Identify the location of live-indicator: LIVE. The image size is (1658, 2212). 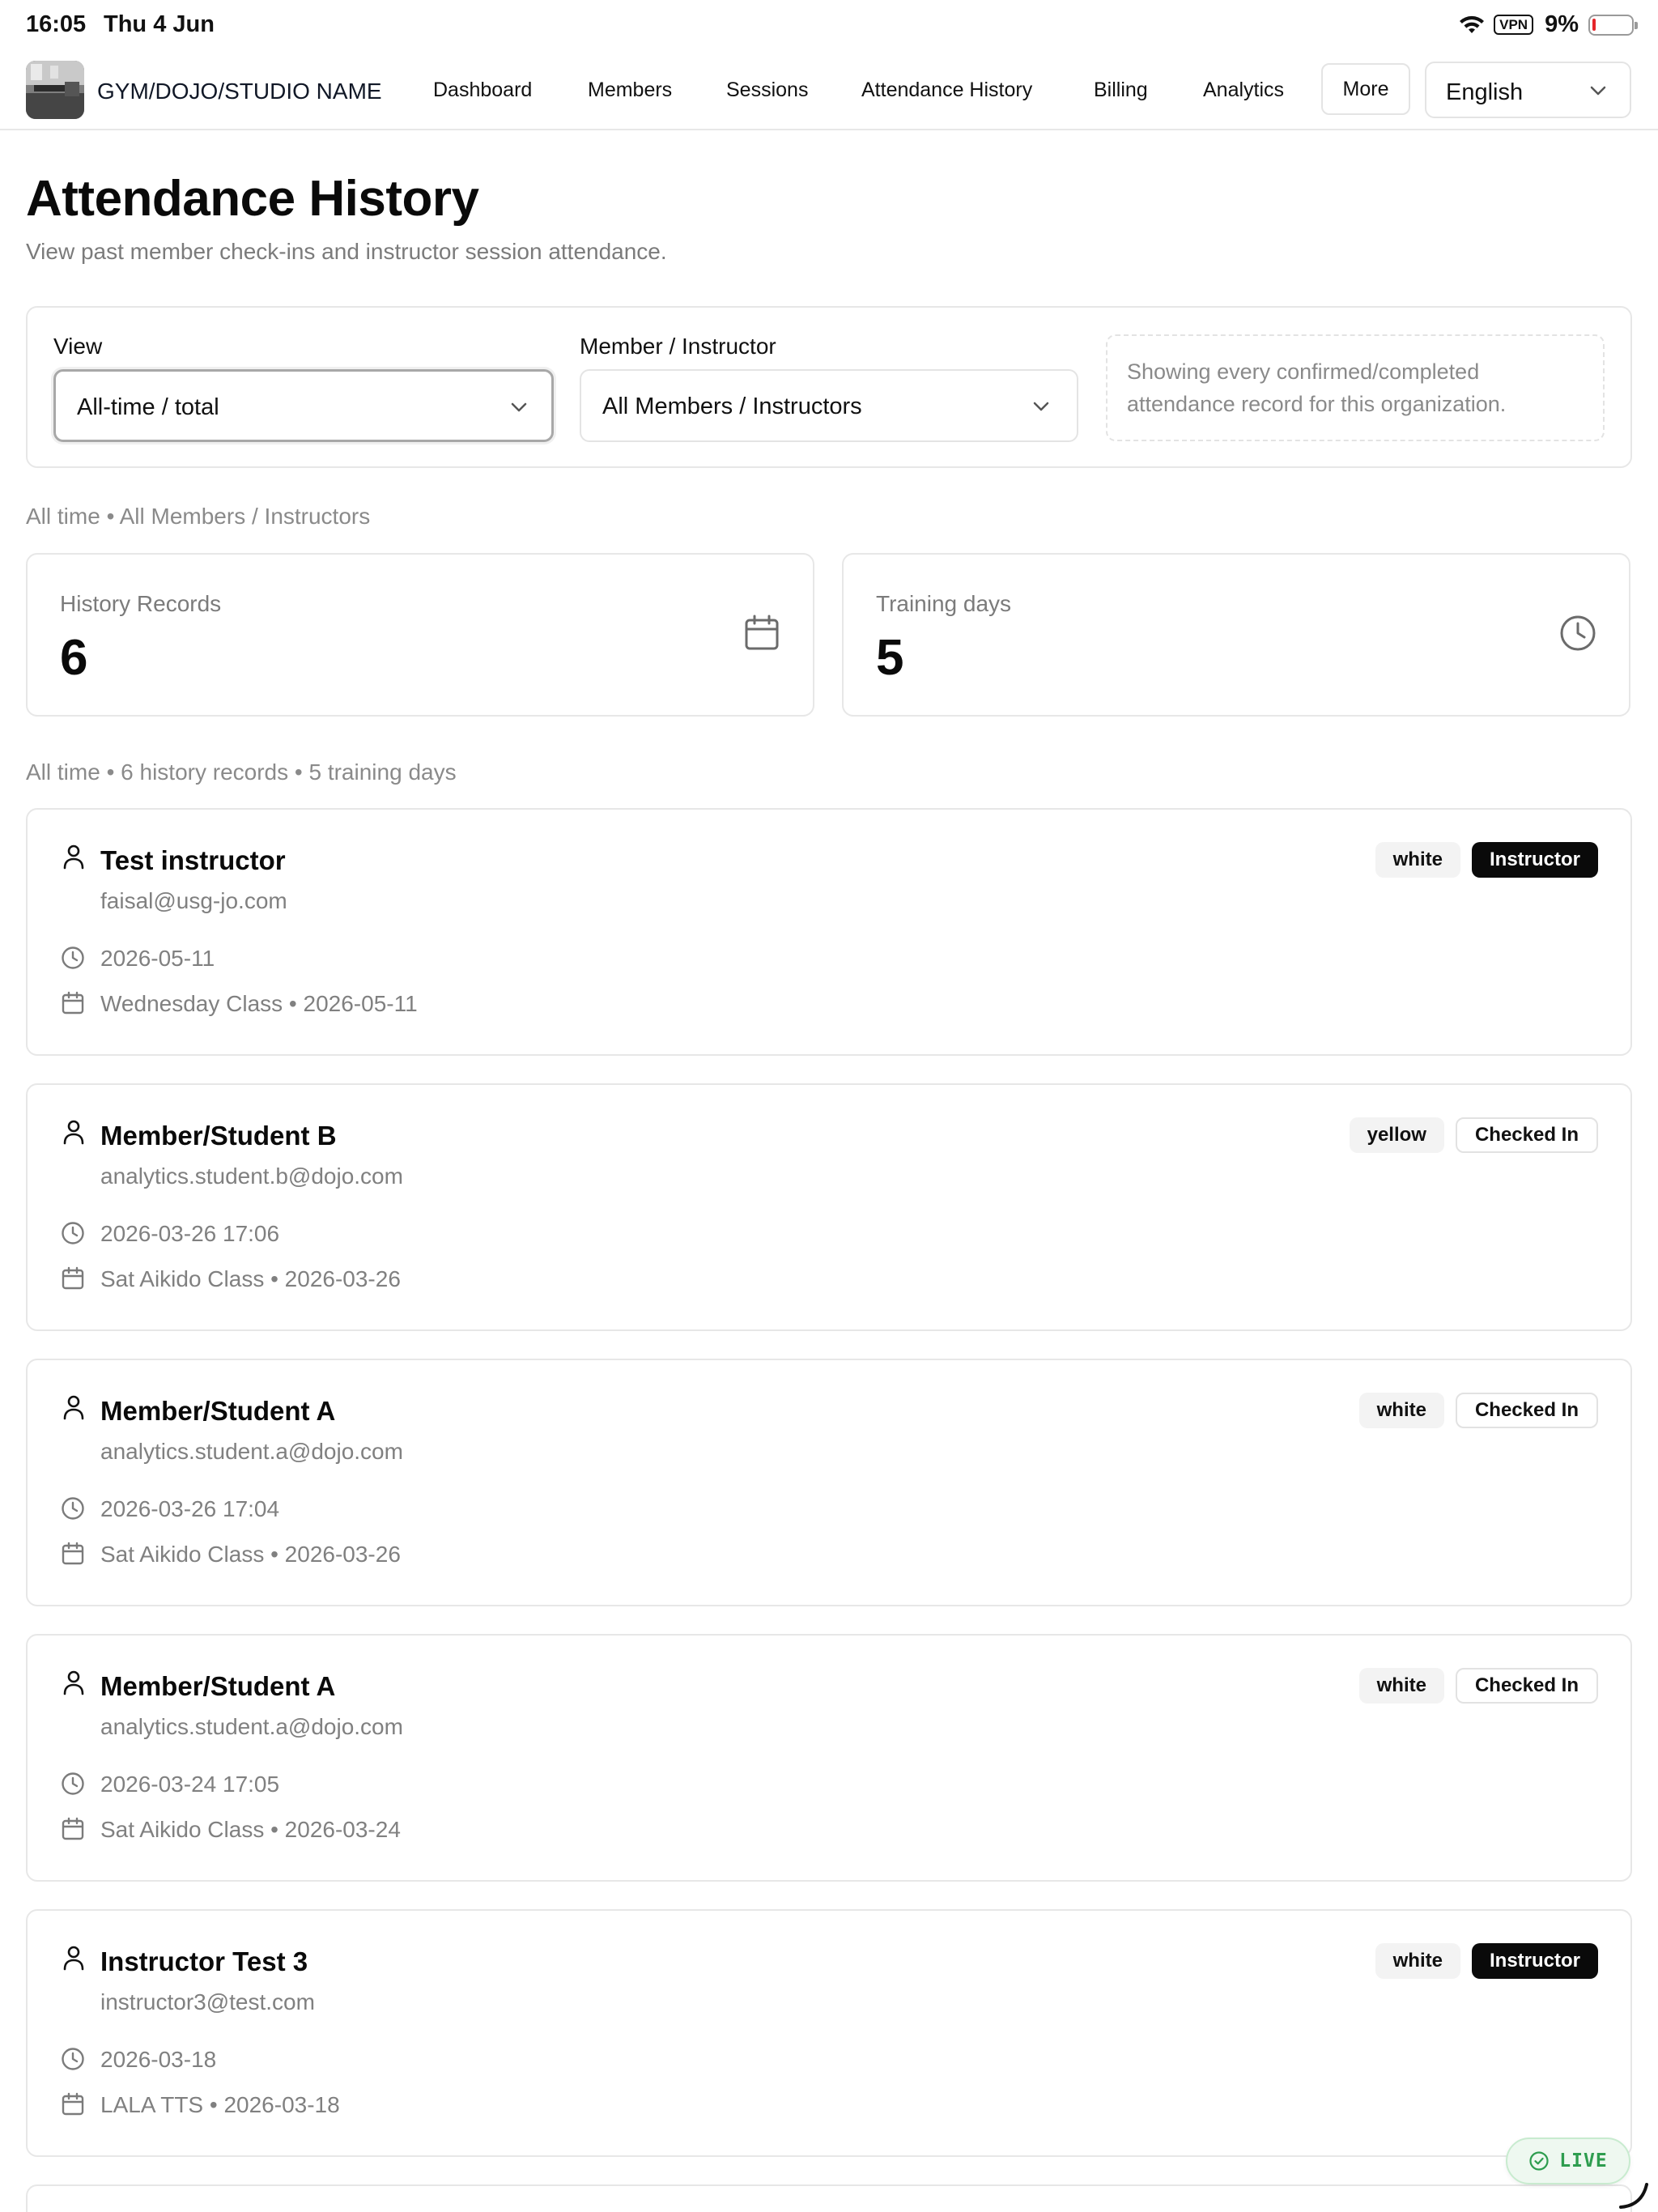
(1568, 2161).